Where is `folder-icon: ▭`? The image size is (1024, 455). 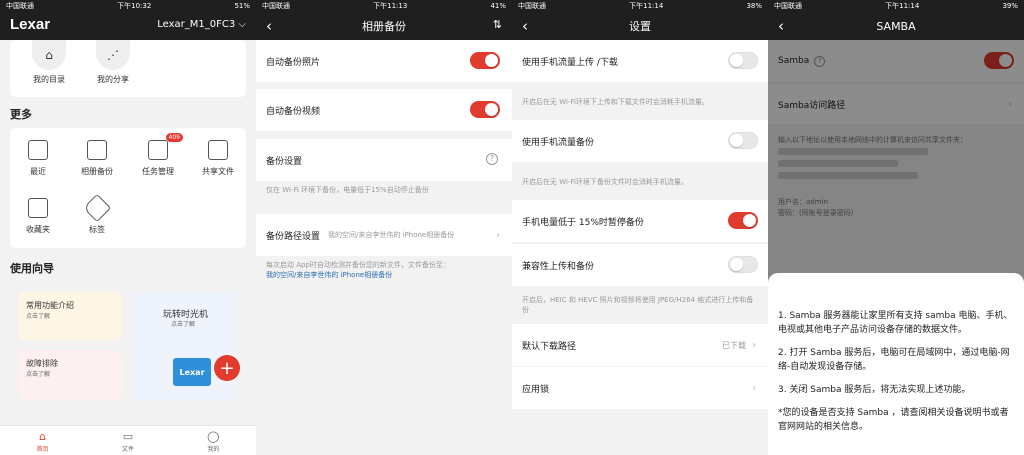 folder-icon: ▭ is located at coordinates (128, 436).